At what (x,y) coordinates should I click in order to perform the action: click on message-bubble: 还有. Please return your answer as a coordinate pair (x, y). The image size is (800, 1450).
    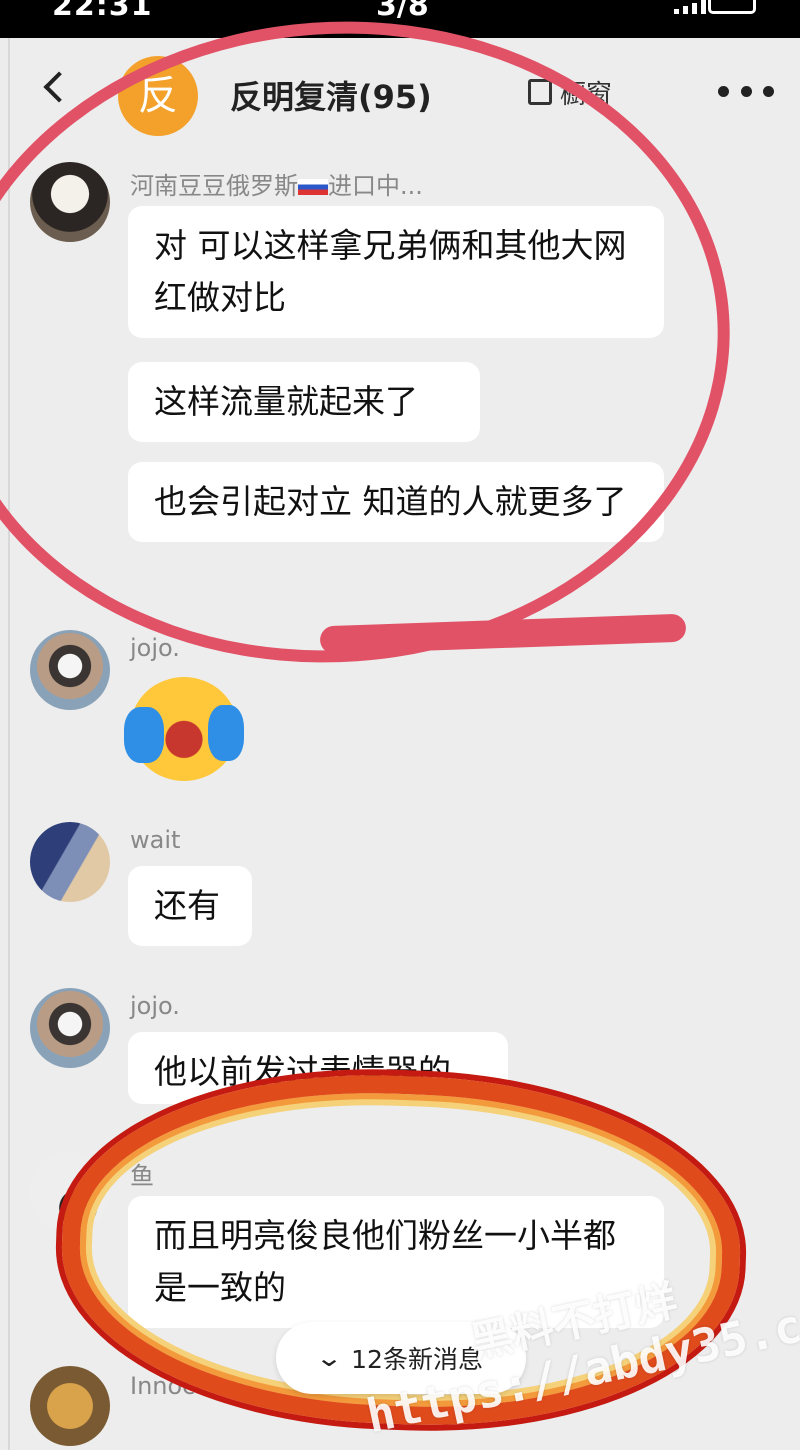
    Looking at the image, I should click on (190, 906).